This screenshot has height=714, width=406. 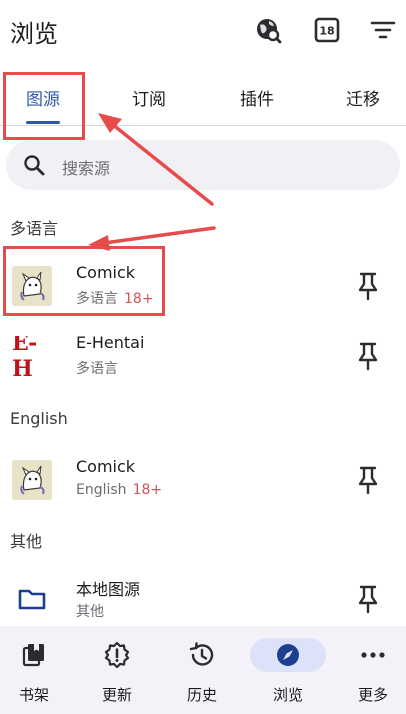 What do you see at coordinates (117, 655) in the screenshot?
I see `updates-icon` at bounding box center [117, 655].